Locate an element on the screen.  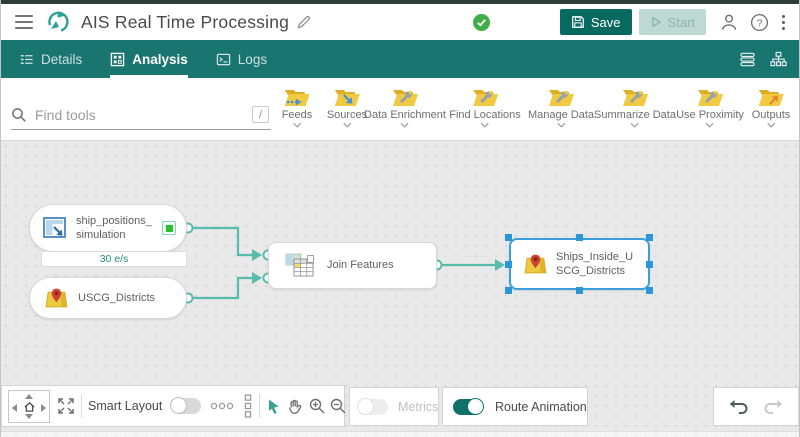
tab-logs-label: Logs is located at coordinates (252, 59).